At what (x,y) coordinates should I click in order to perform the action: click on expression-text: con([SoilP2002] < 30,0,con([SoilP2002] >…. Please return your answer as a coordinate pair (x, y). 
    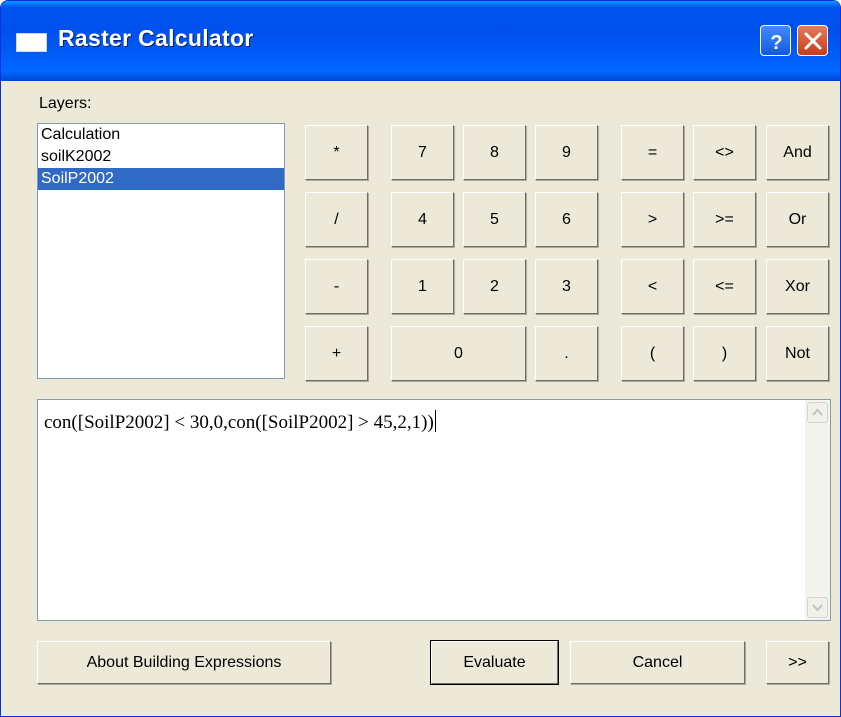
    Looking at the image, I should click on (239, 422).